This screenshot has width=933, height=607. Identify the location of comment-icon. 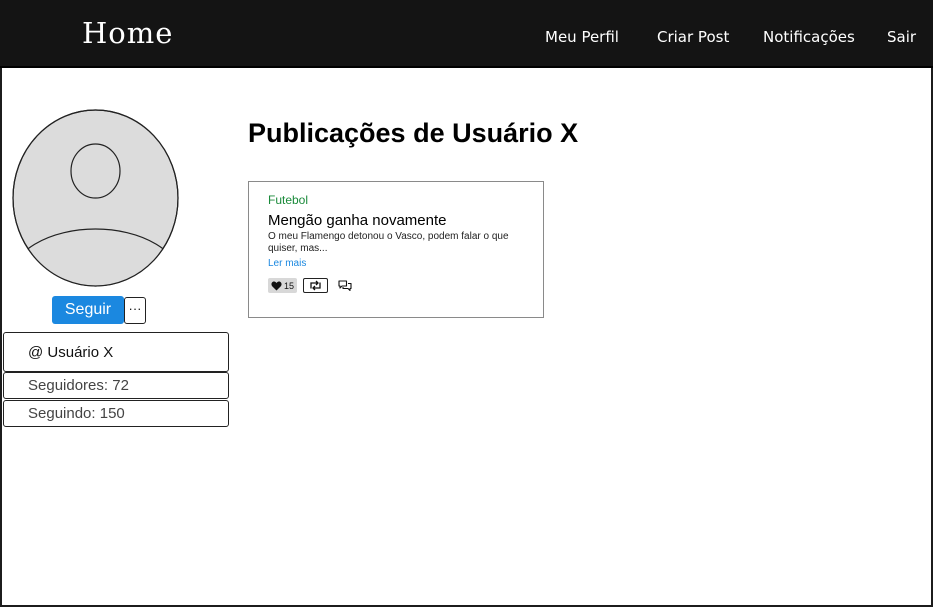
(345, 285).